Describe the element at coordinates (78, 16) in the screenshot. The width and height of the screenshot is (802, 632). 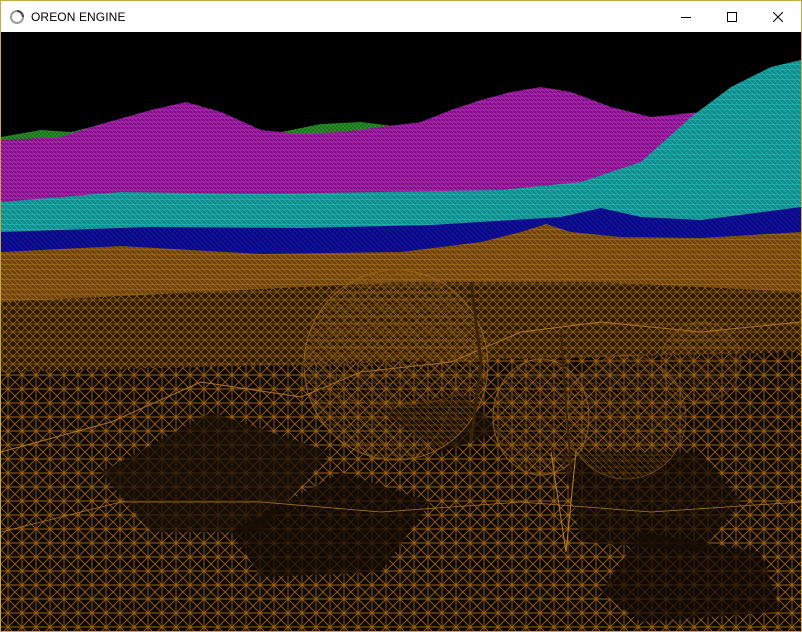
I see `window-title: OREON ENGINE` at that location.